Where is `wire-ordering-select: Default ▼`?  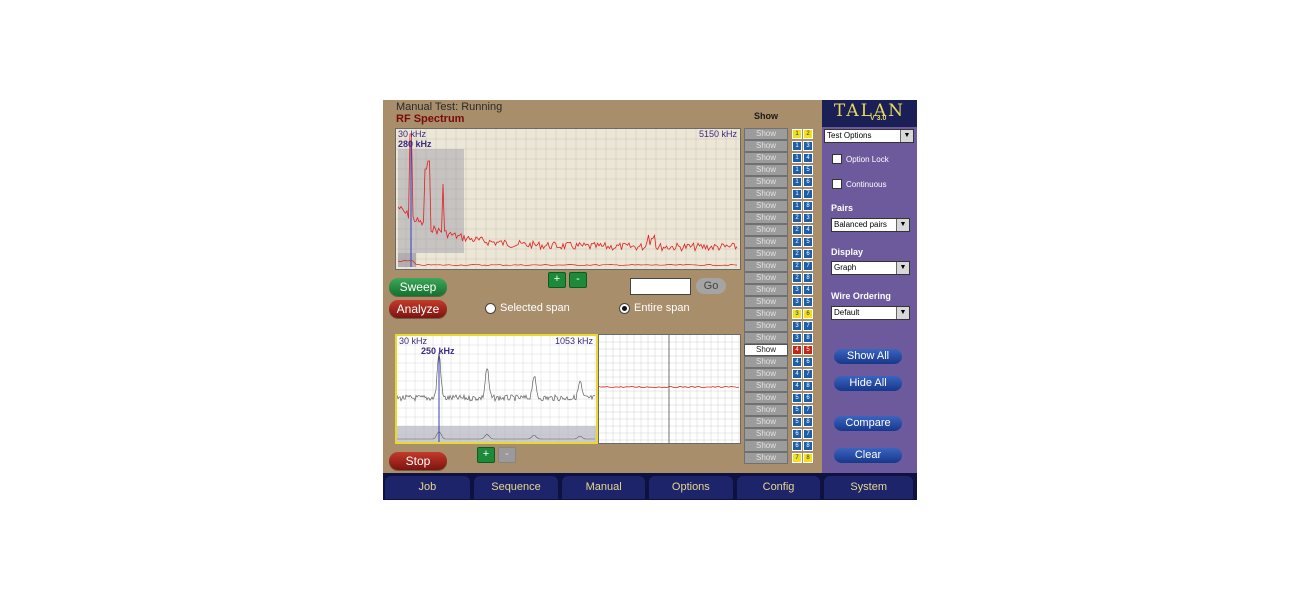 wire-ordering-select: Default ▼ is located at coordinates (870, 313).